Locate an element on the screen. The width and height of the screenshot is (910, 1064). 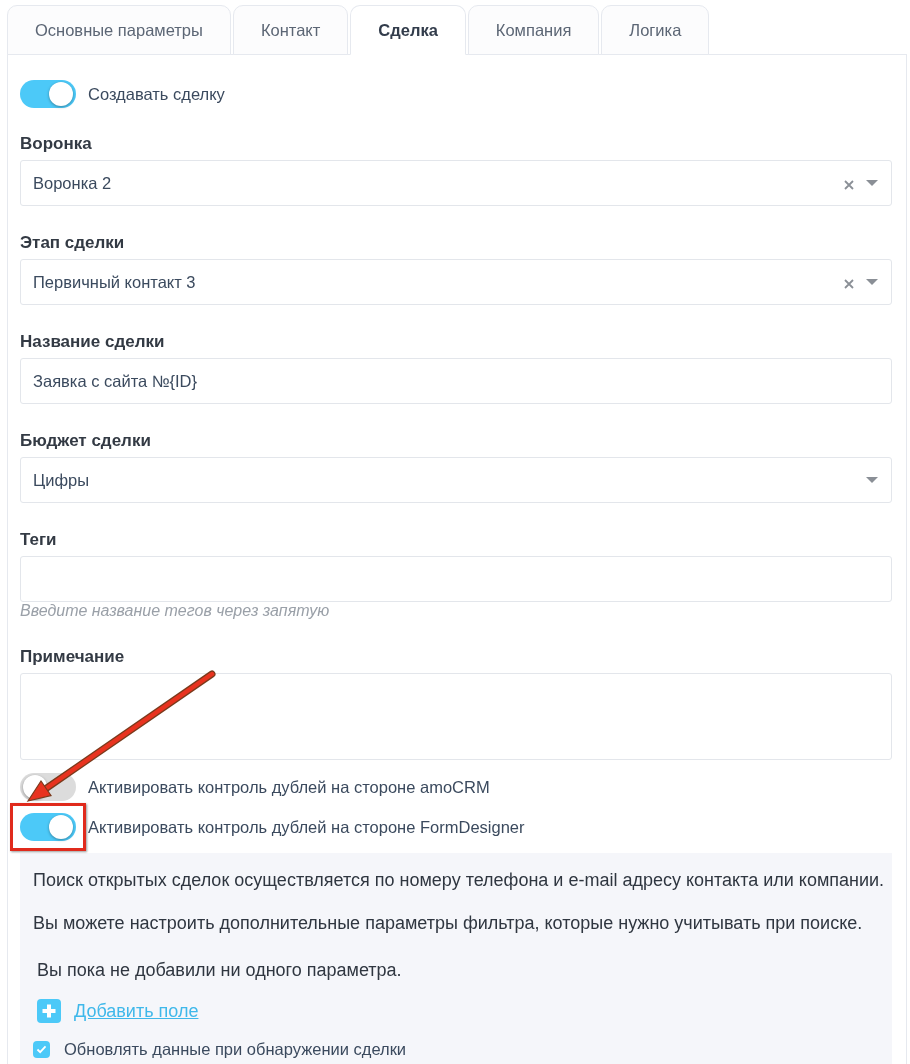
field-label: Теги is located at coordinates (39, 540).